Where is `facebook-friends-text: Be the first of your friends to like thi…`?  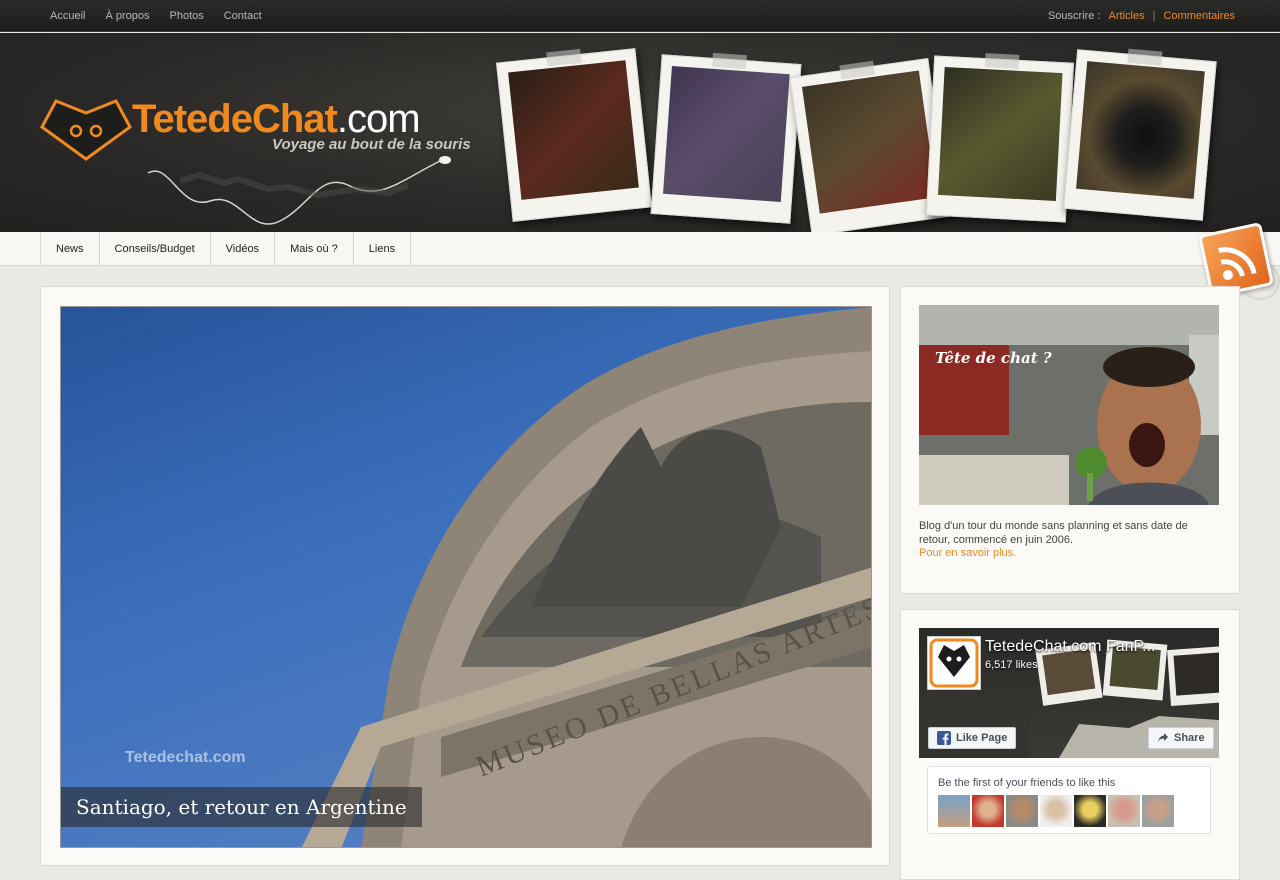
facebook-friends-text: Be the first of your friends to like thi… is located at coordinates (1027, 783).